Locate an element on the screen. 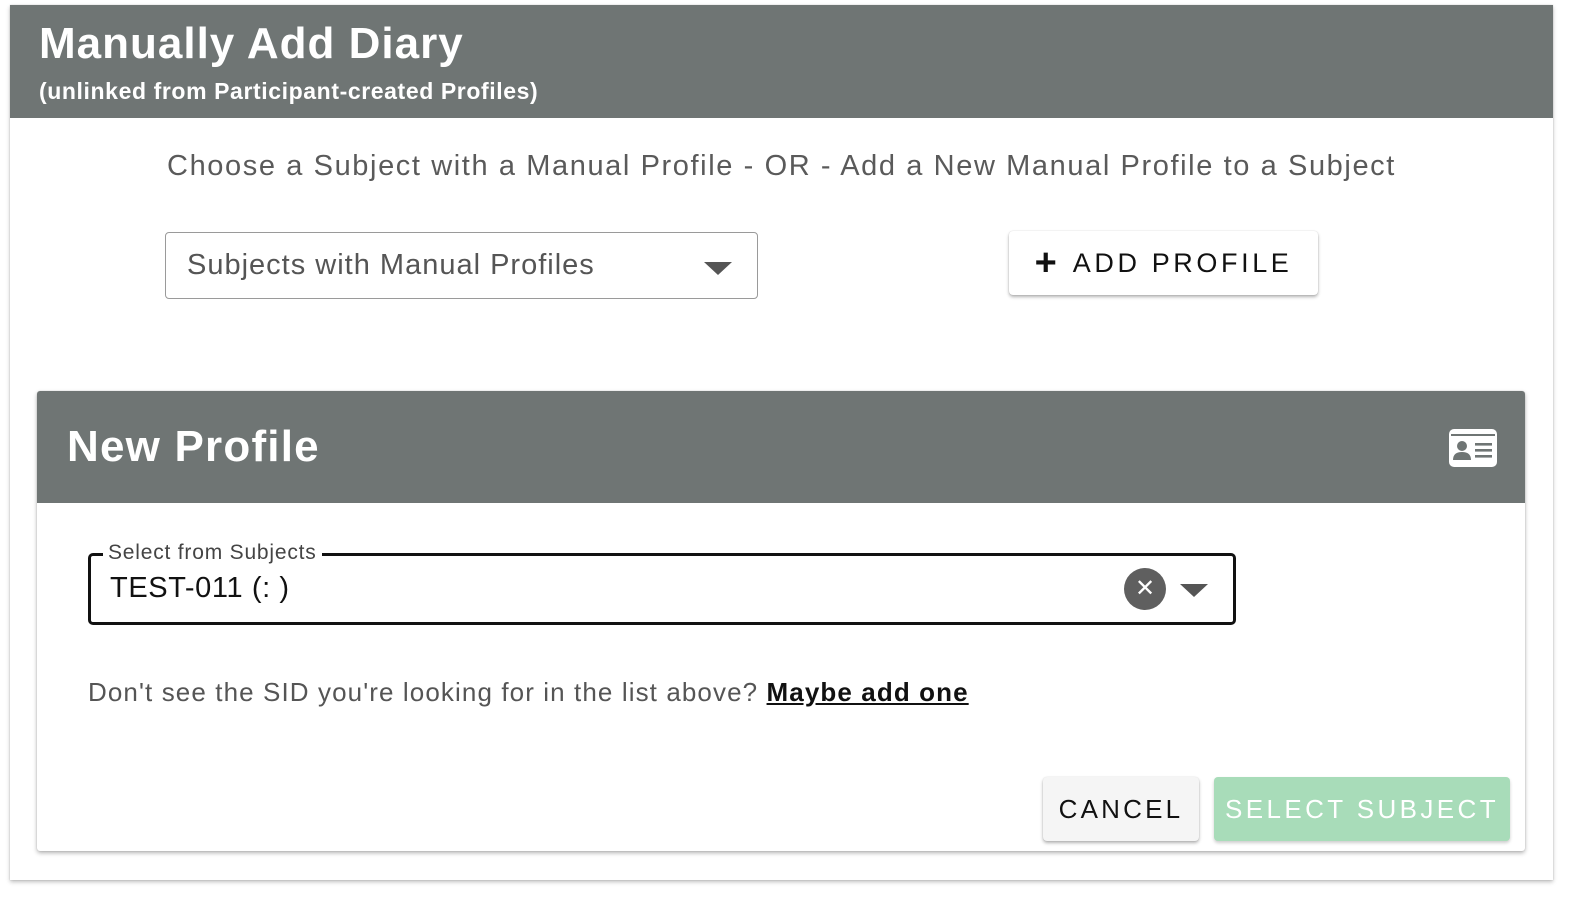  dialog-title: Manually Add Diary is located at coordinates (251, 43).